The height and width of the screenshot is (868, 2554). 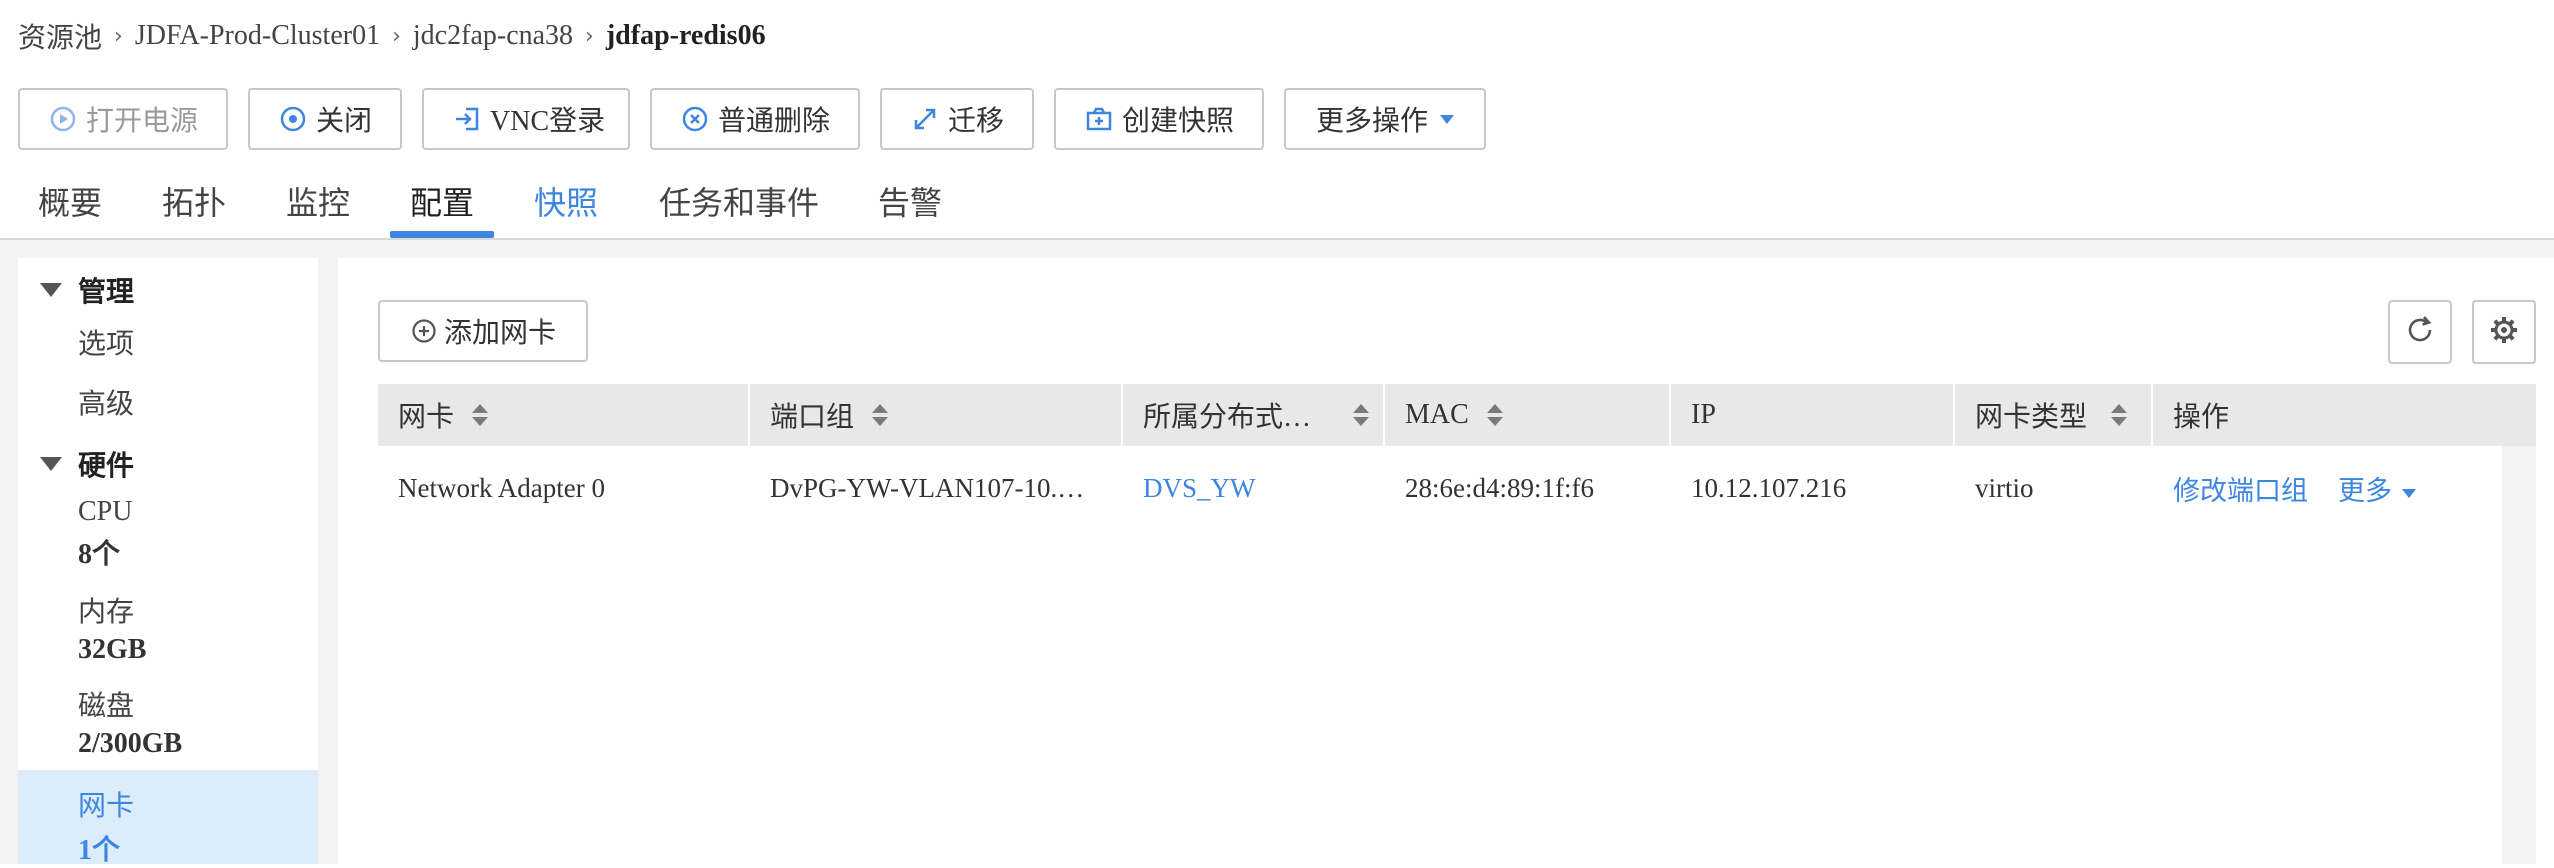 What do you see at coordinates (2054, 415) in the screenshot?
I see `column-header-nic-type: 网卡类型` at bounding box center [2054, 415].